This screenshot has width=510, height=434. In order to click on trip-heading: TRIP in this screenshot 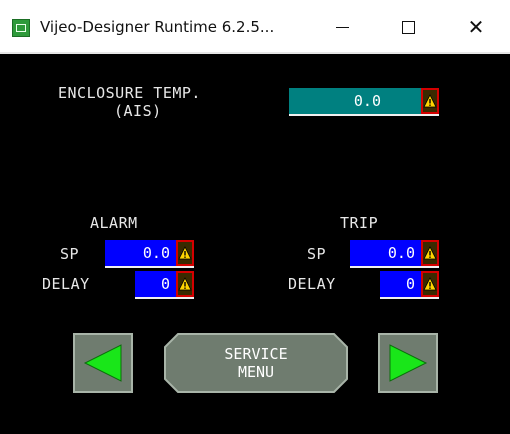, I will do `click(359, 223)`.